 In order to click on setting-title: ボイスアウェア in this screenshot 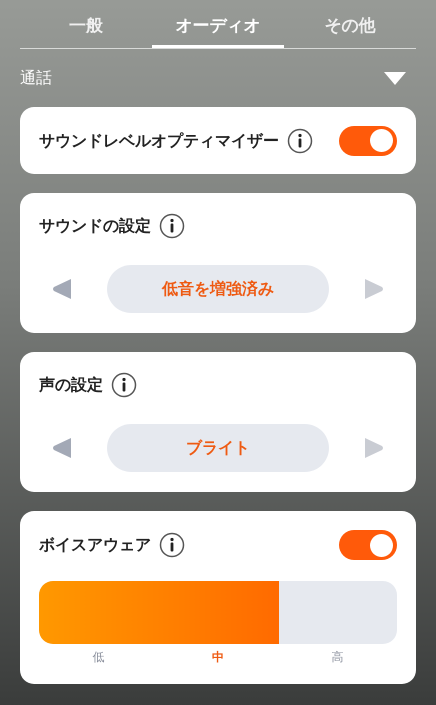, I will do `click(95, 545)`.